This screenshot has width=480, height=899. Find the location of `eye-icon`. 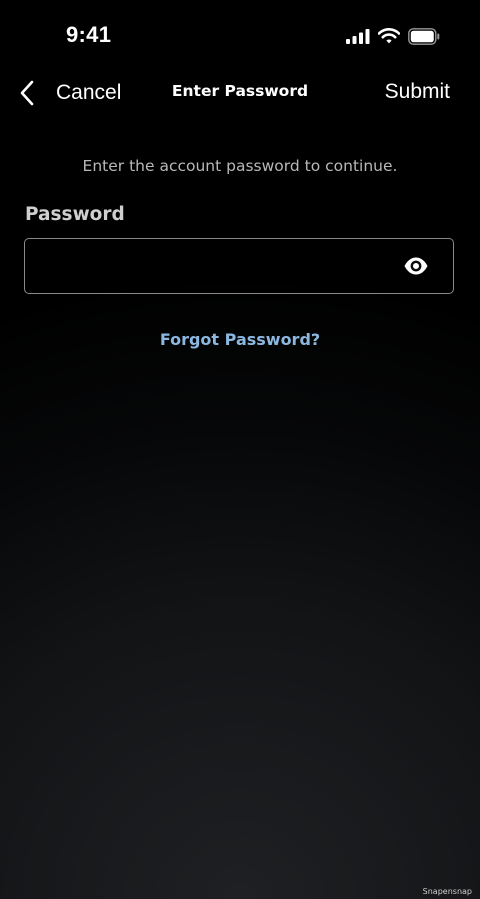

eye-icon is located at coordinates (416, 266).